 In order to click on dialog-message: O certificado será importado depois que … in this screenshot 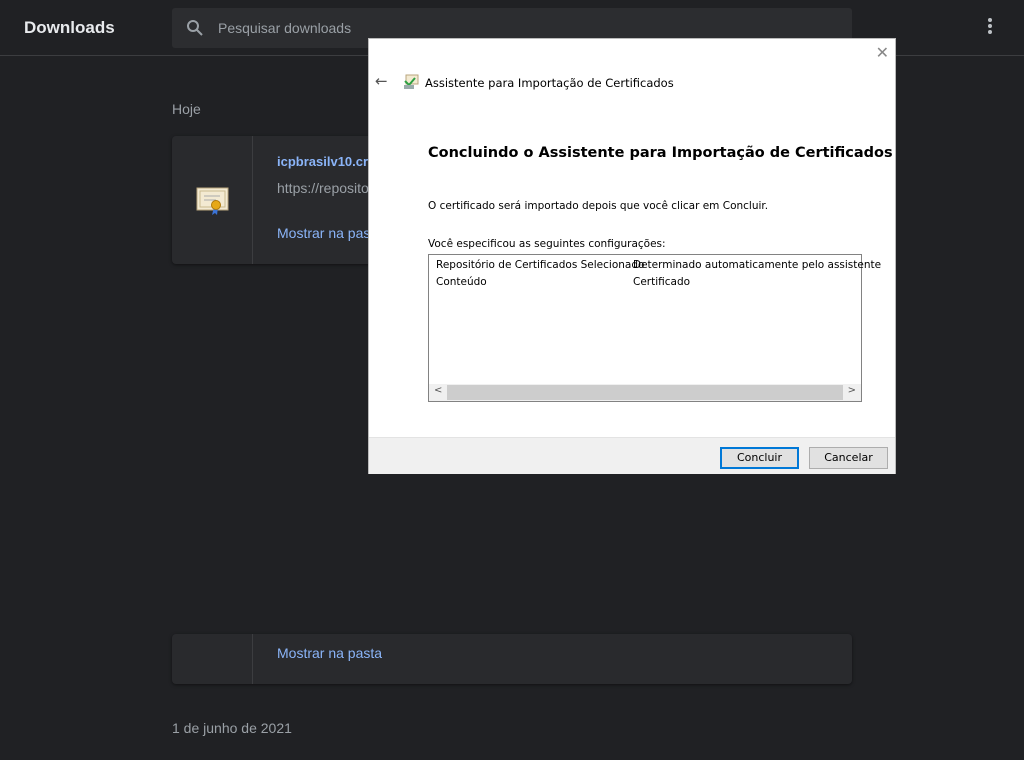, I will do `click(598, 206)`.